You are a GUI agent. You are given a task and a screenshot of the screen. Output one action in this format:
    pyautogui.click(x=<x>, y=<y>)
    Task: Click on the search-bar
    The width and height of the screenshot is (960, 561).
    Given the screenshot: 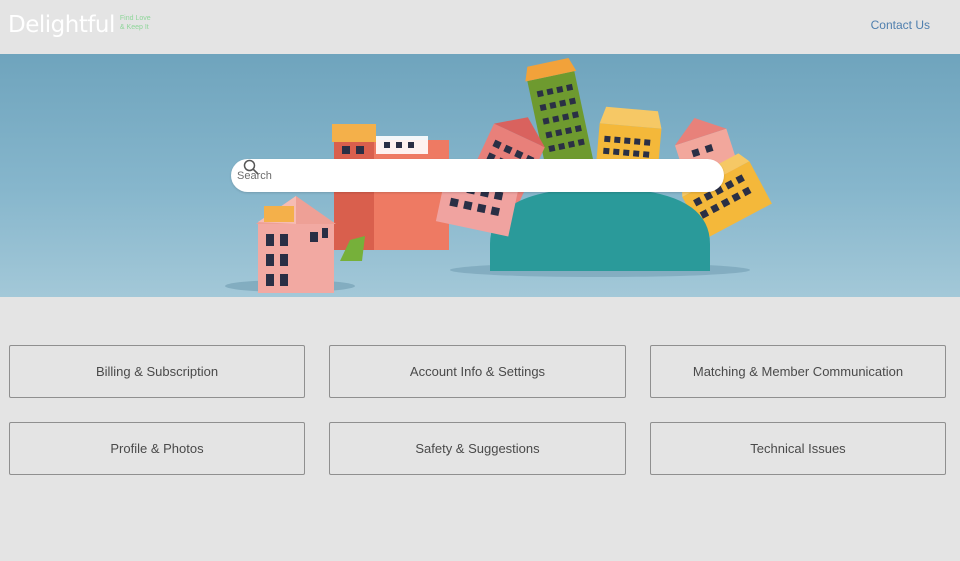 What is the action you would take?
    pyautogui.click(x=477, y=175)
    